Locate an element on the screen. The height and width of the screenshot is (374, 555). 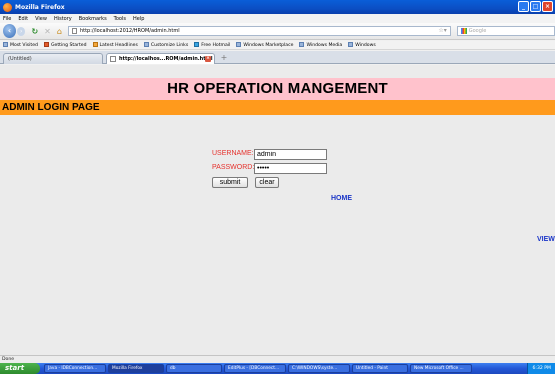
title-bar: Mozilla Firefox _ □ × is located at coordinates (277, 7).